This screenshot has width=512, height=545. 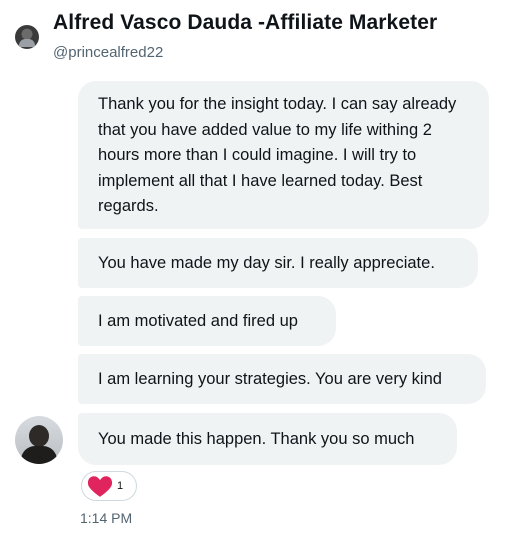 I want to click on display-name: Alfred Vasco Dauda -Affiliate Marketer, so click(x=245, y=23).